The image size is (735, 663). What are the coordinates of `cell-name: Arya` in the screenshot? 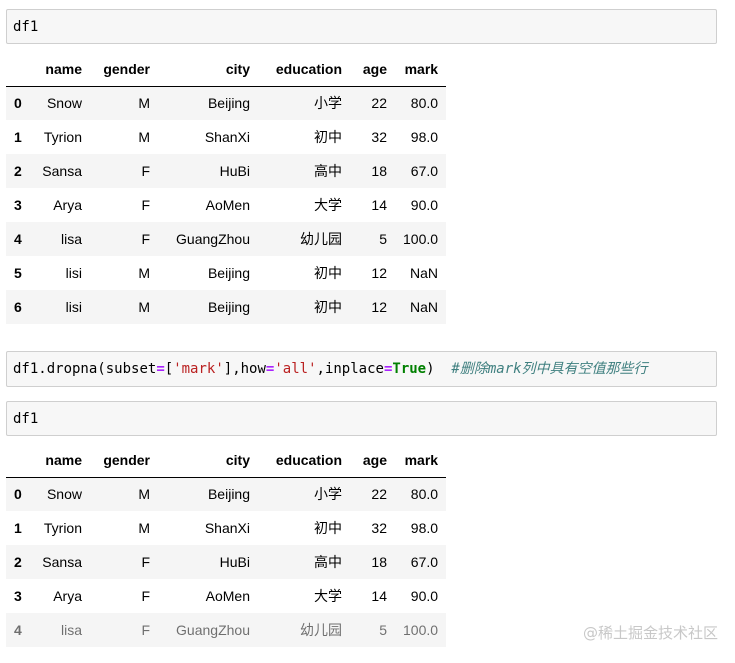 It's located at (67, 596).